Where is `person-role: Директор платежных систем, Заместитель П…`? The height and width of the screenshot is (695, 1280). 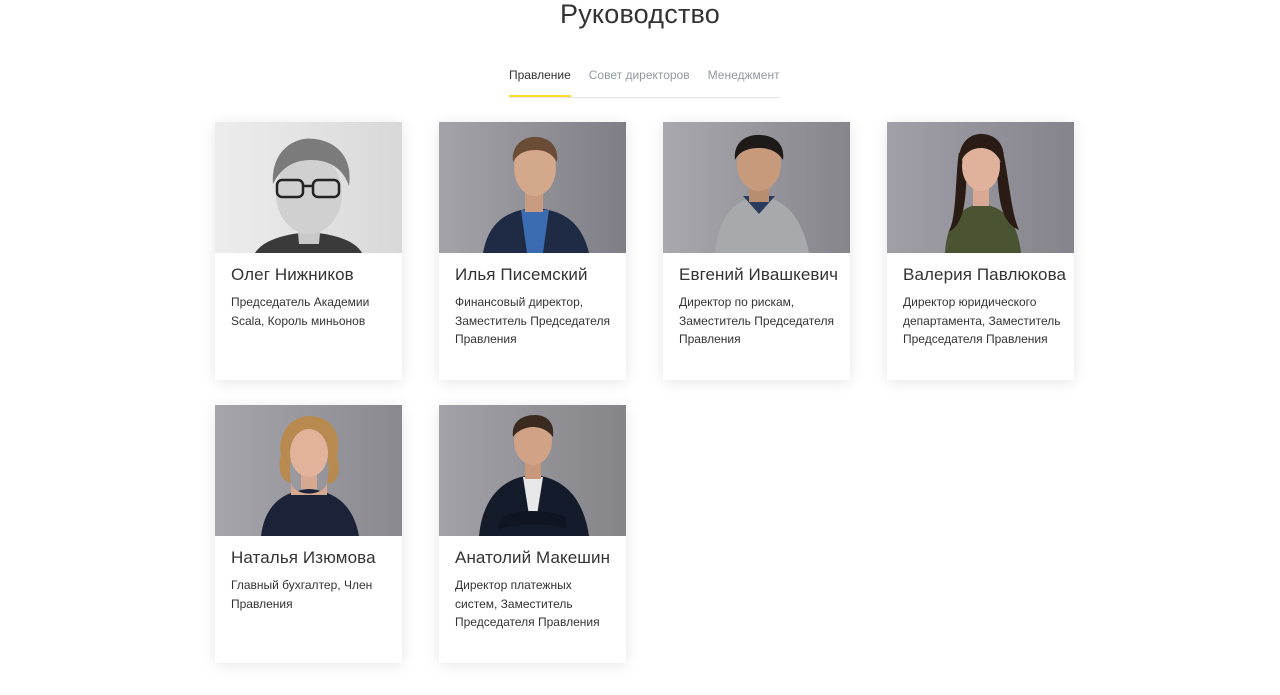 person-role: Директор платежных систем, Заместитель П… is located at coordinates (527, 603).